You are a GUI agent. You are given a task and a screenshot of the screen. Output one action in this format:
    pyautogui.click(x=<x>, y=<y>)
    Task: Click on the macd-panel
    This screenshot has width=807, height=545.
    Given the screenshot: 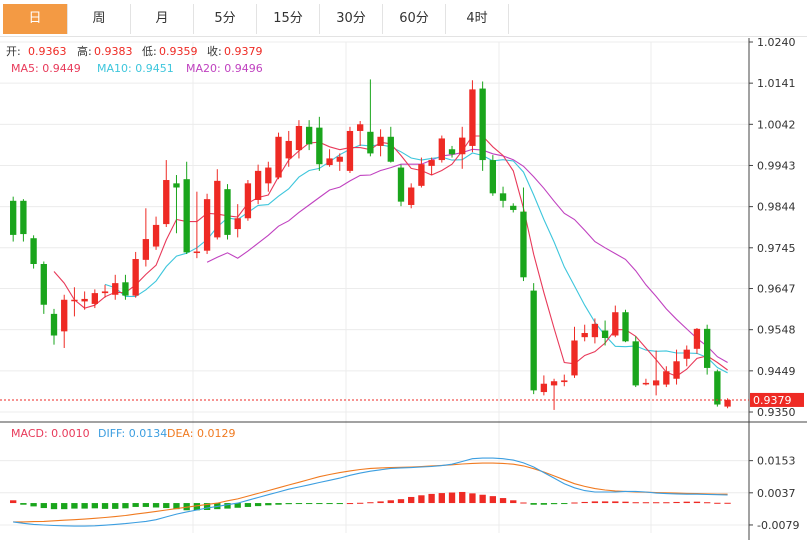 What is the action you would take?
    pyautogui.click(x=370, y=492)
    